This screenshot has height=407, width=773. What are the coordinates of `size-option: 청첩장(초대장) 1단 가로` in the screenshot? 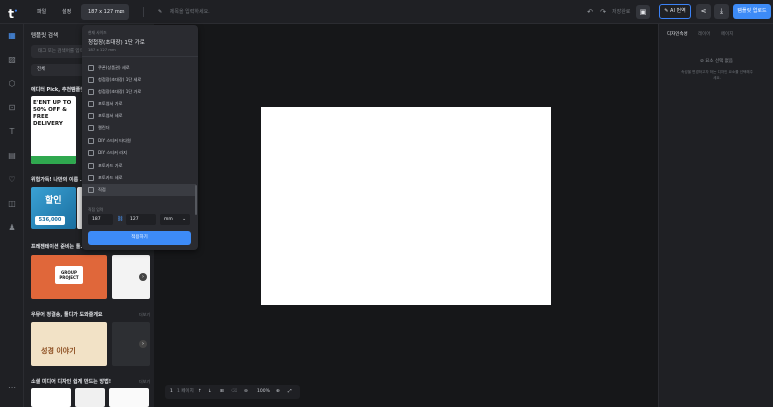 It's located at (139, 92).